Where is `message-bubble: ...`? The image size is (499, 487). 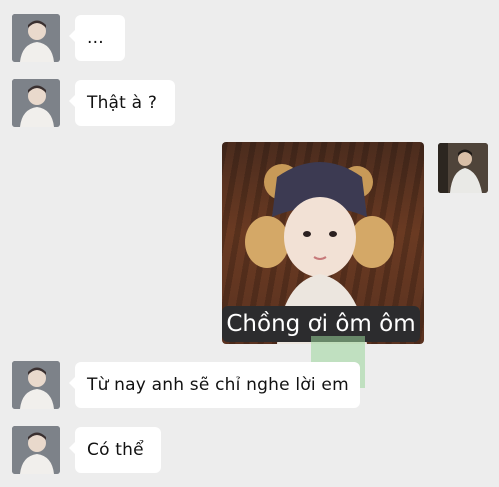 message-bubble: ... is located at coordinates (97, 38).